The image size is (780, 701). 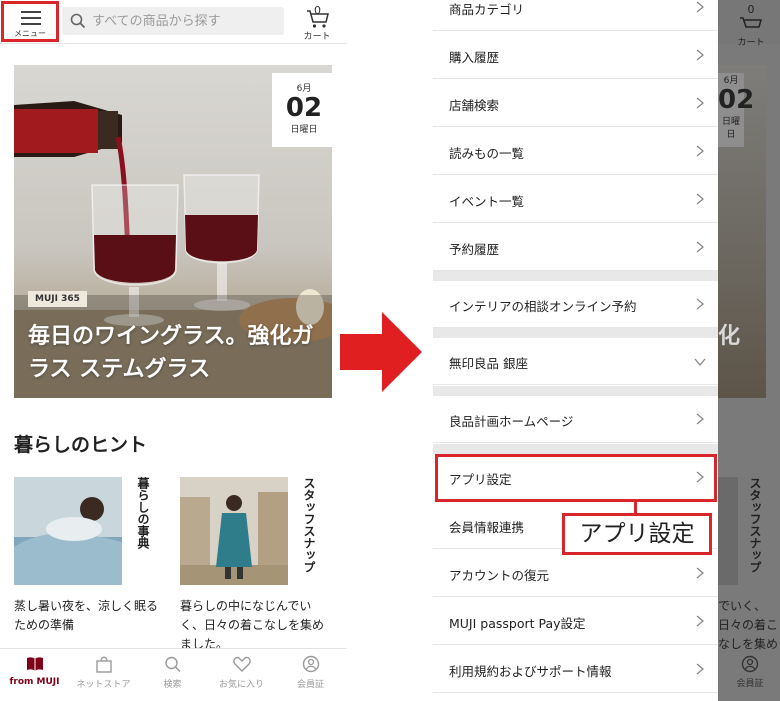 I want to click on date-day: 02, so click(x=304, y=108).